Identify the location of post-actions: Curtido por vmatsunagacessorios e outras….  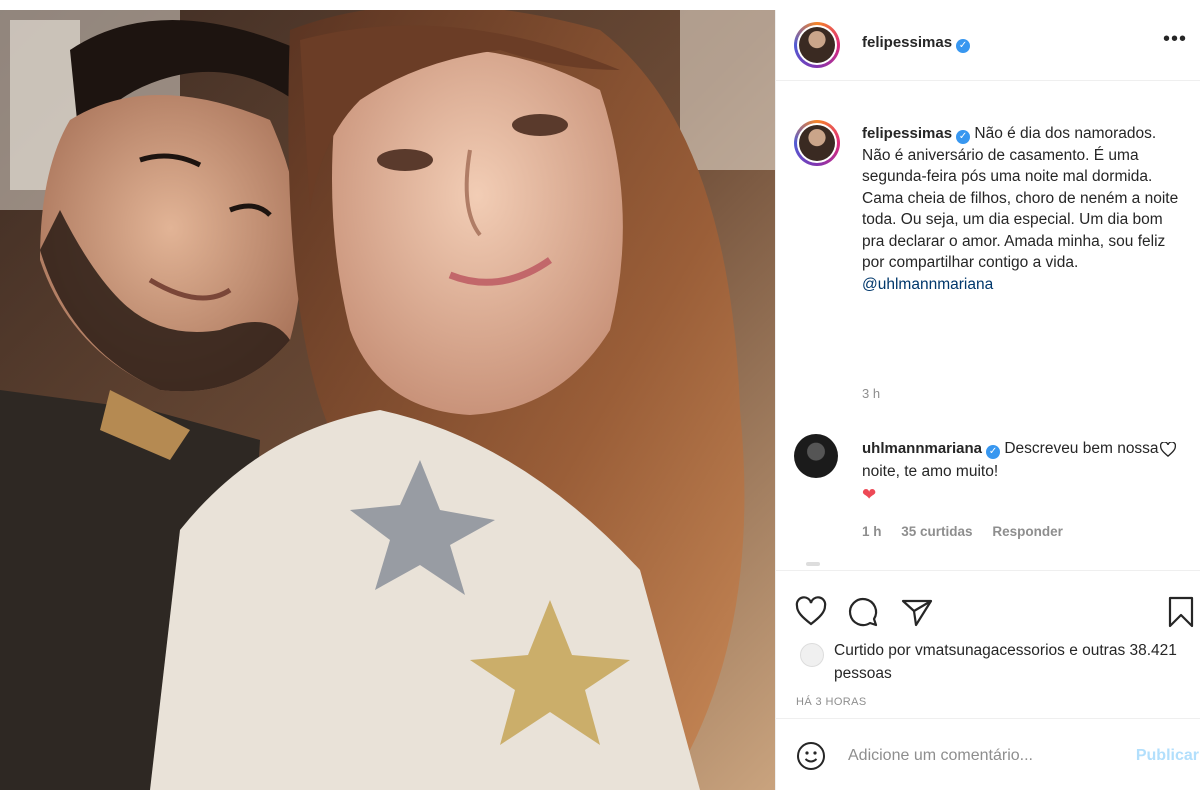
(988, 650).